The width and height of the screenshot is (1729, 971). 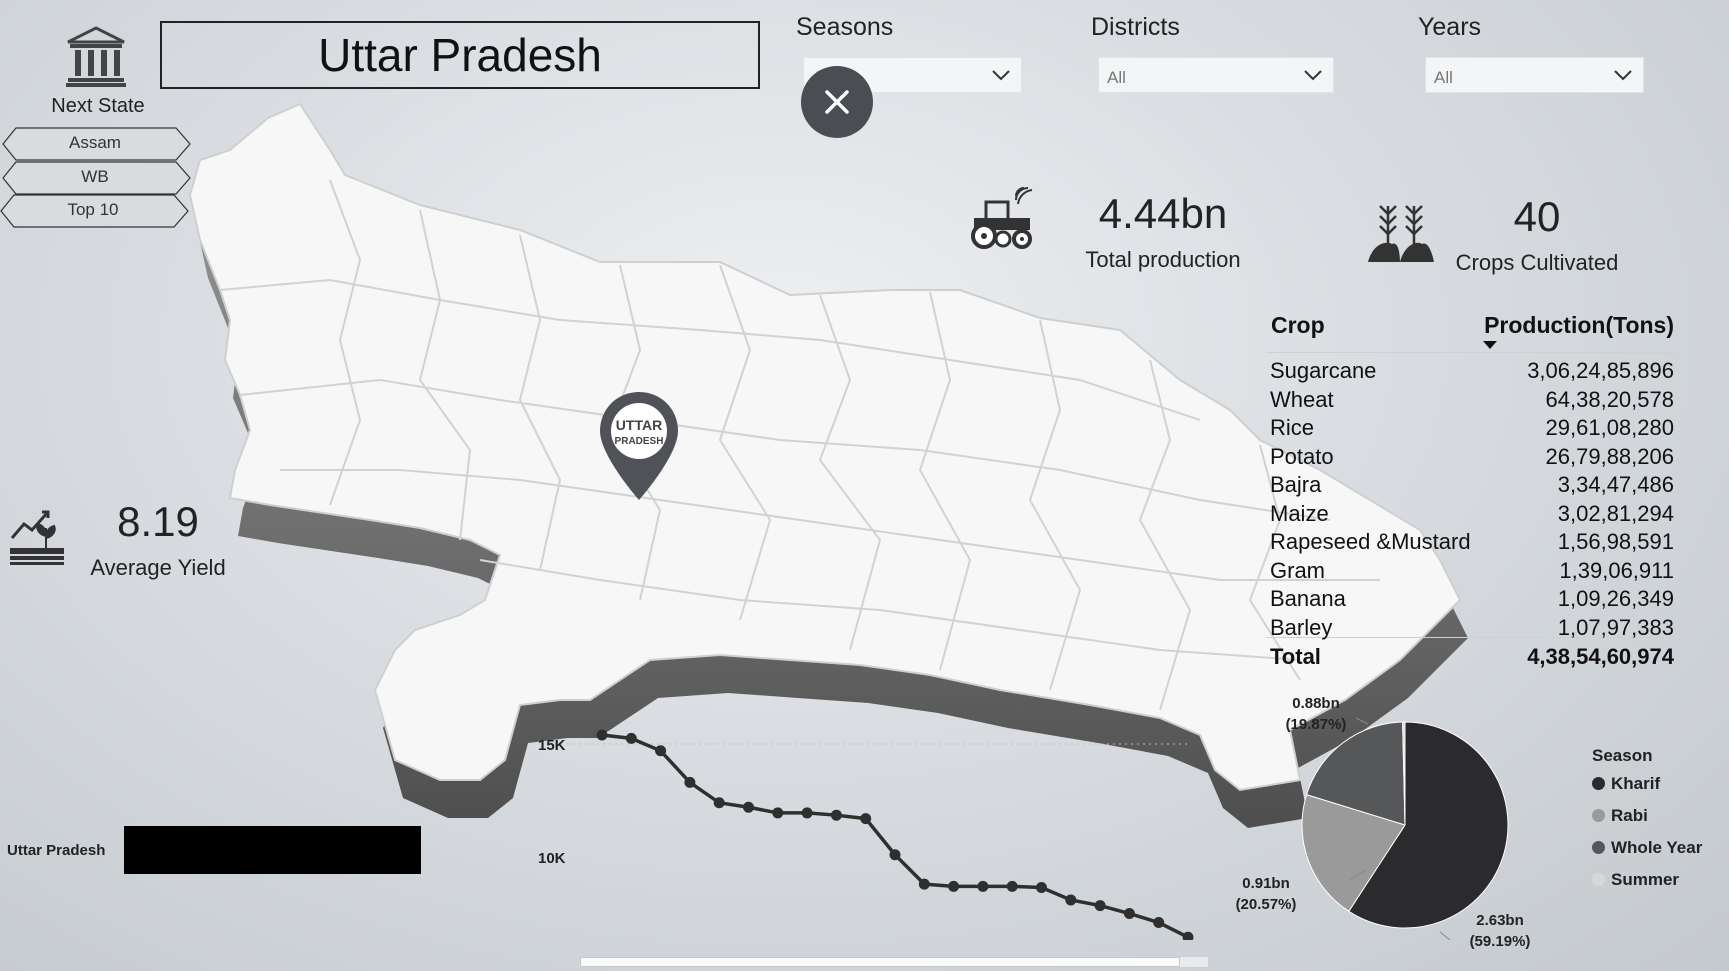 I want to click on legend-label: Summer, so click(x=1645, y=879).